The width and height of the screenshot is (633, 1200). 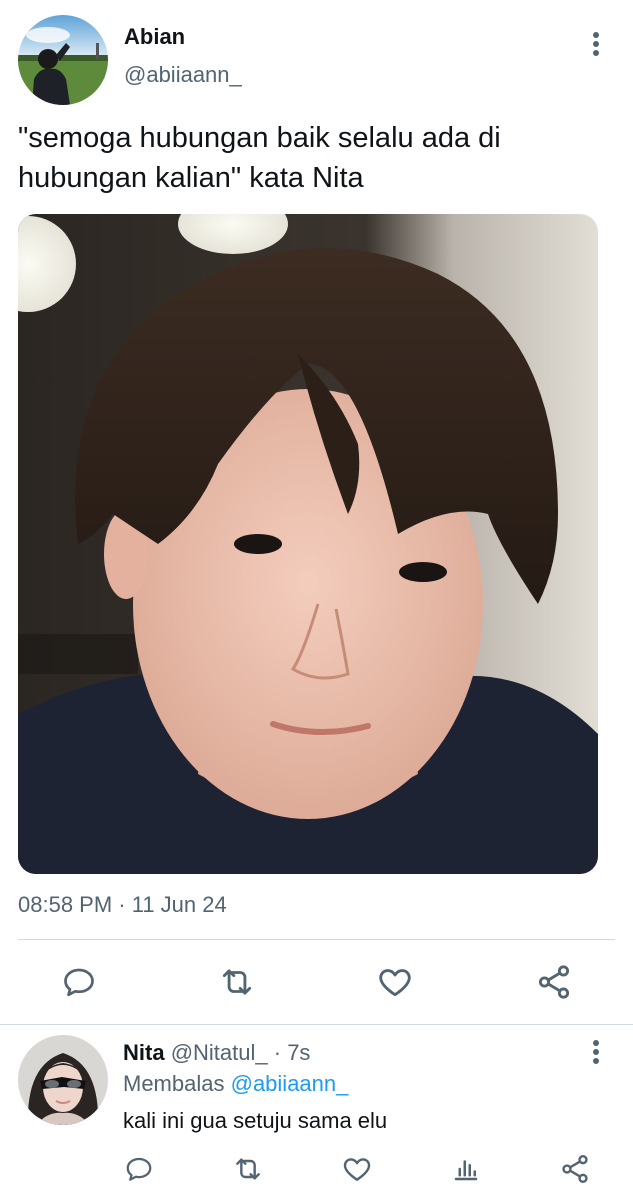 What do you see at coordinates (191, 178) in the screenshot?
I see `tweet-text-line-2: hubungan kalian" kata Nita` at bounding box center [191, 178].